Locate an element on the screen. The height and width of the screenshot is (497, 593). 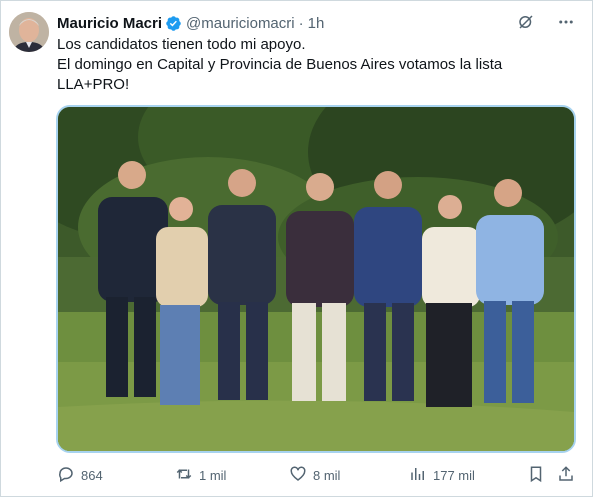
tweet-header: Mauricio Macri @mauriciomacri · 1h is located at coordinates (190, 23).